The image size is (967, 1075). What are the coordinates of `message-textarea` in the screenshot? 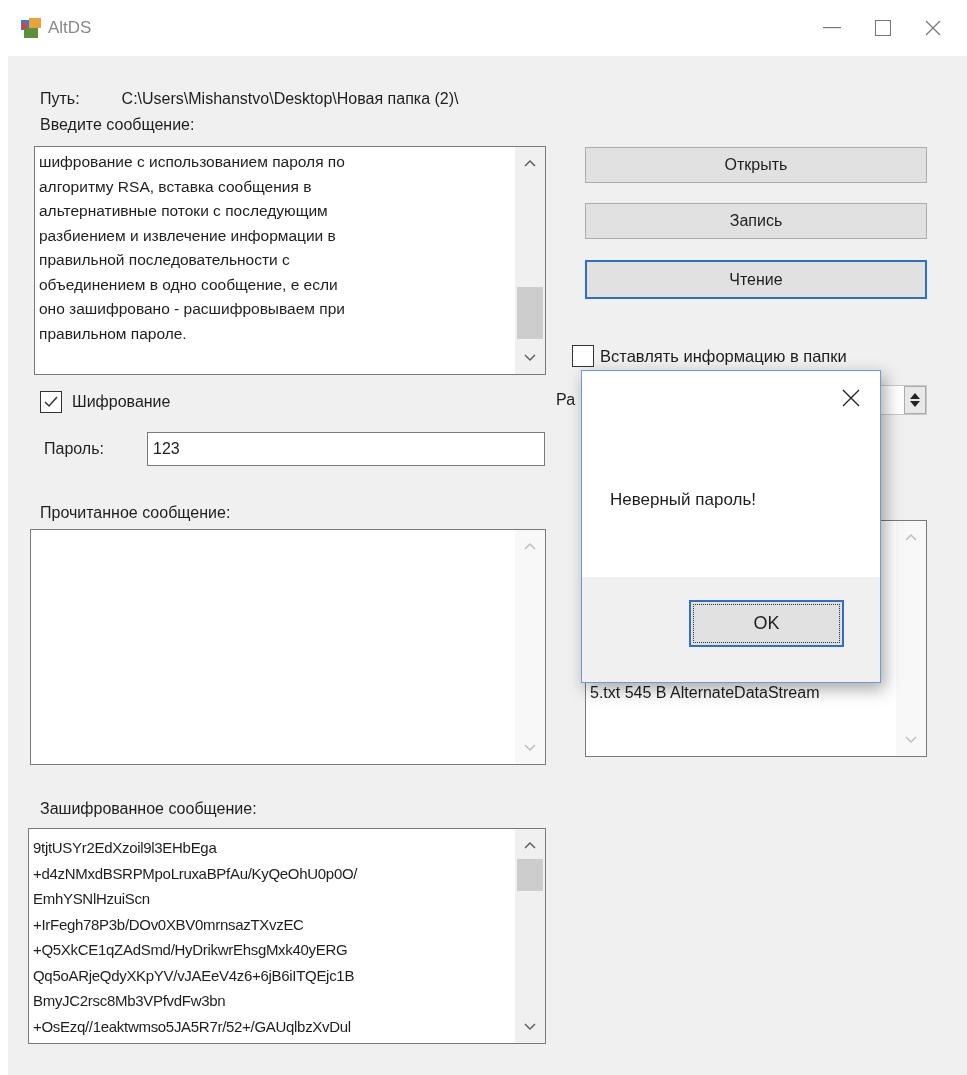 It's located at (290, 260).